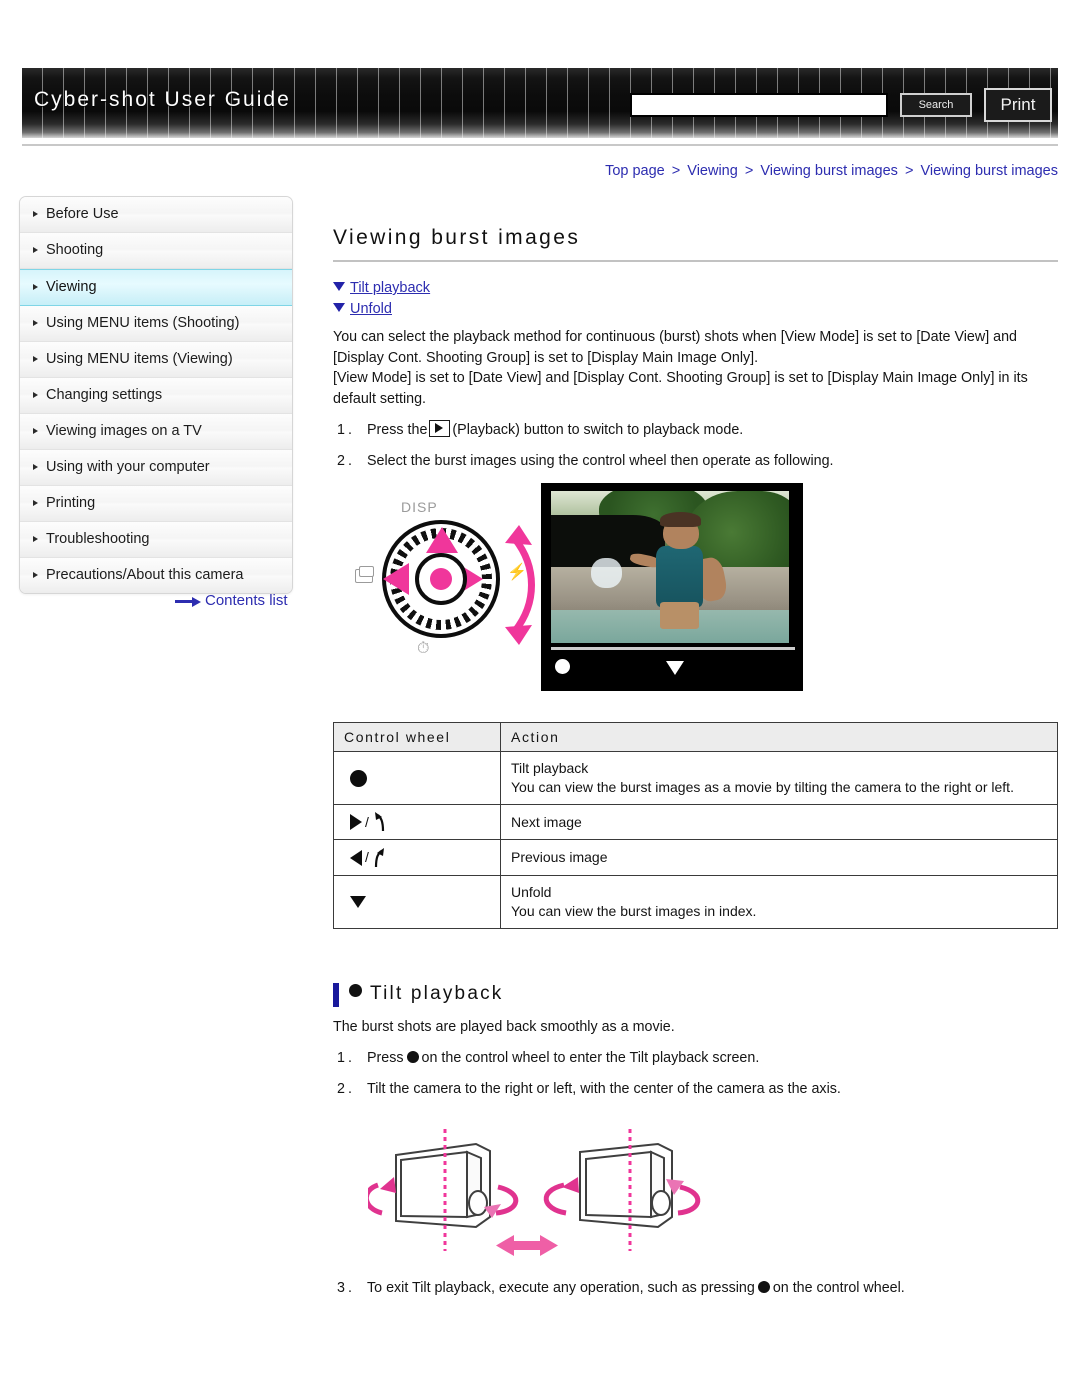 The width and height of the screenshot is (1080, 1397). What do you see at coordinates (385, 1058) in the screenshot?
I see `step-text-before: Press` at bounding box center [385, 1058].